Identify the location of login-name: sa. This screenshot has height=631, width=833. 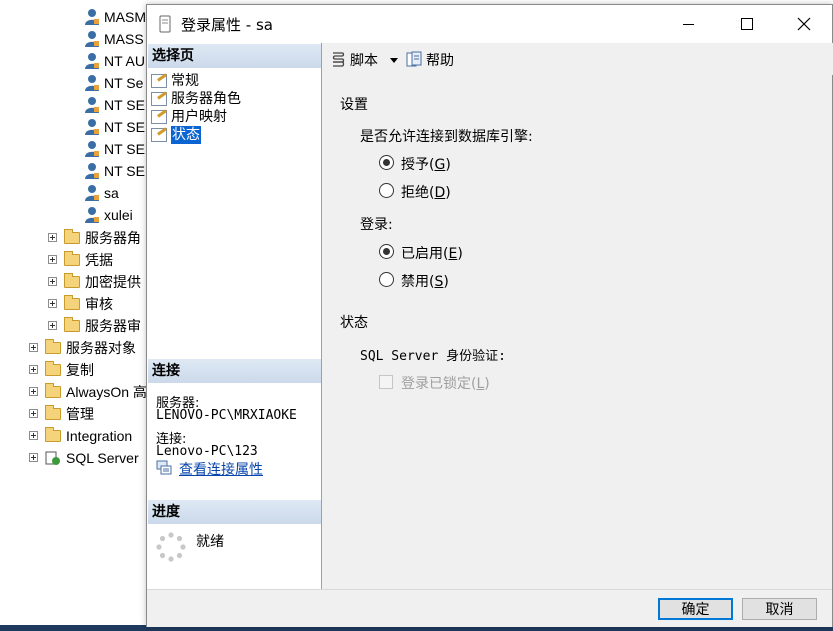
(111, 193).